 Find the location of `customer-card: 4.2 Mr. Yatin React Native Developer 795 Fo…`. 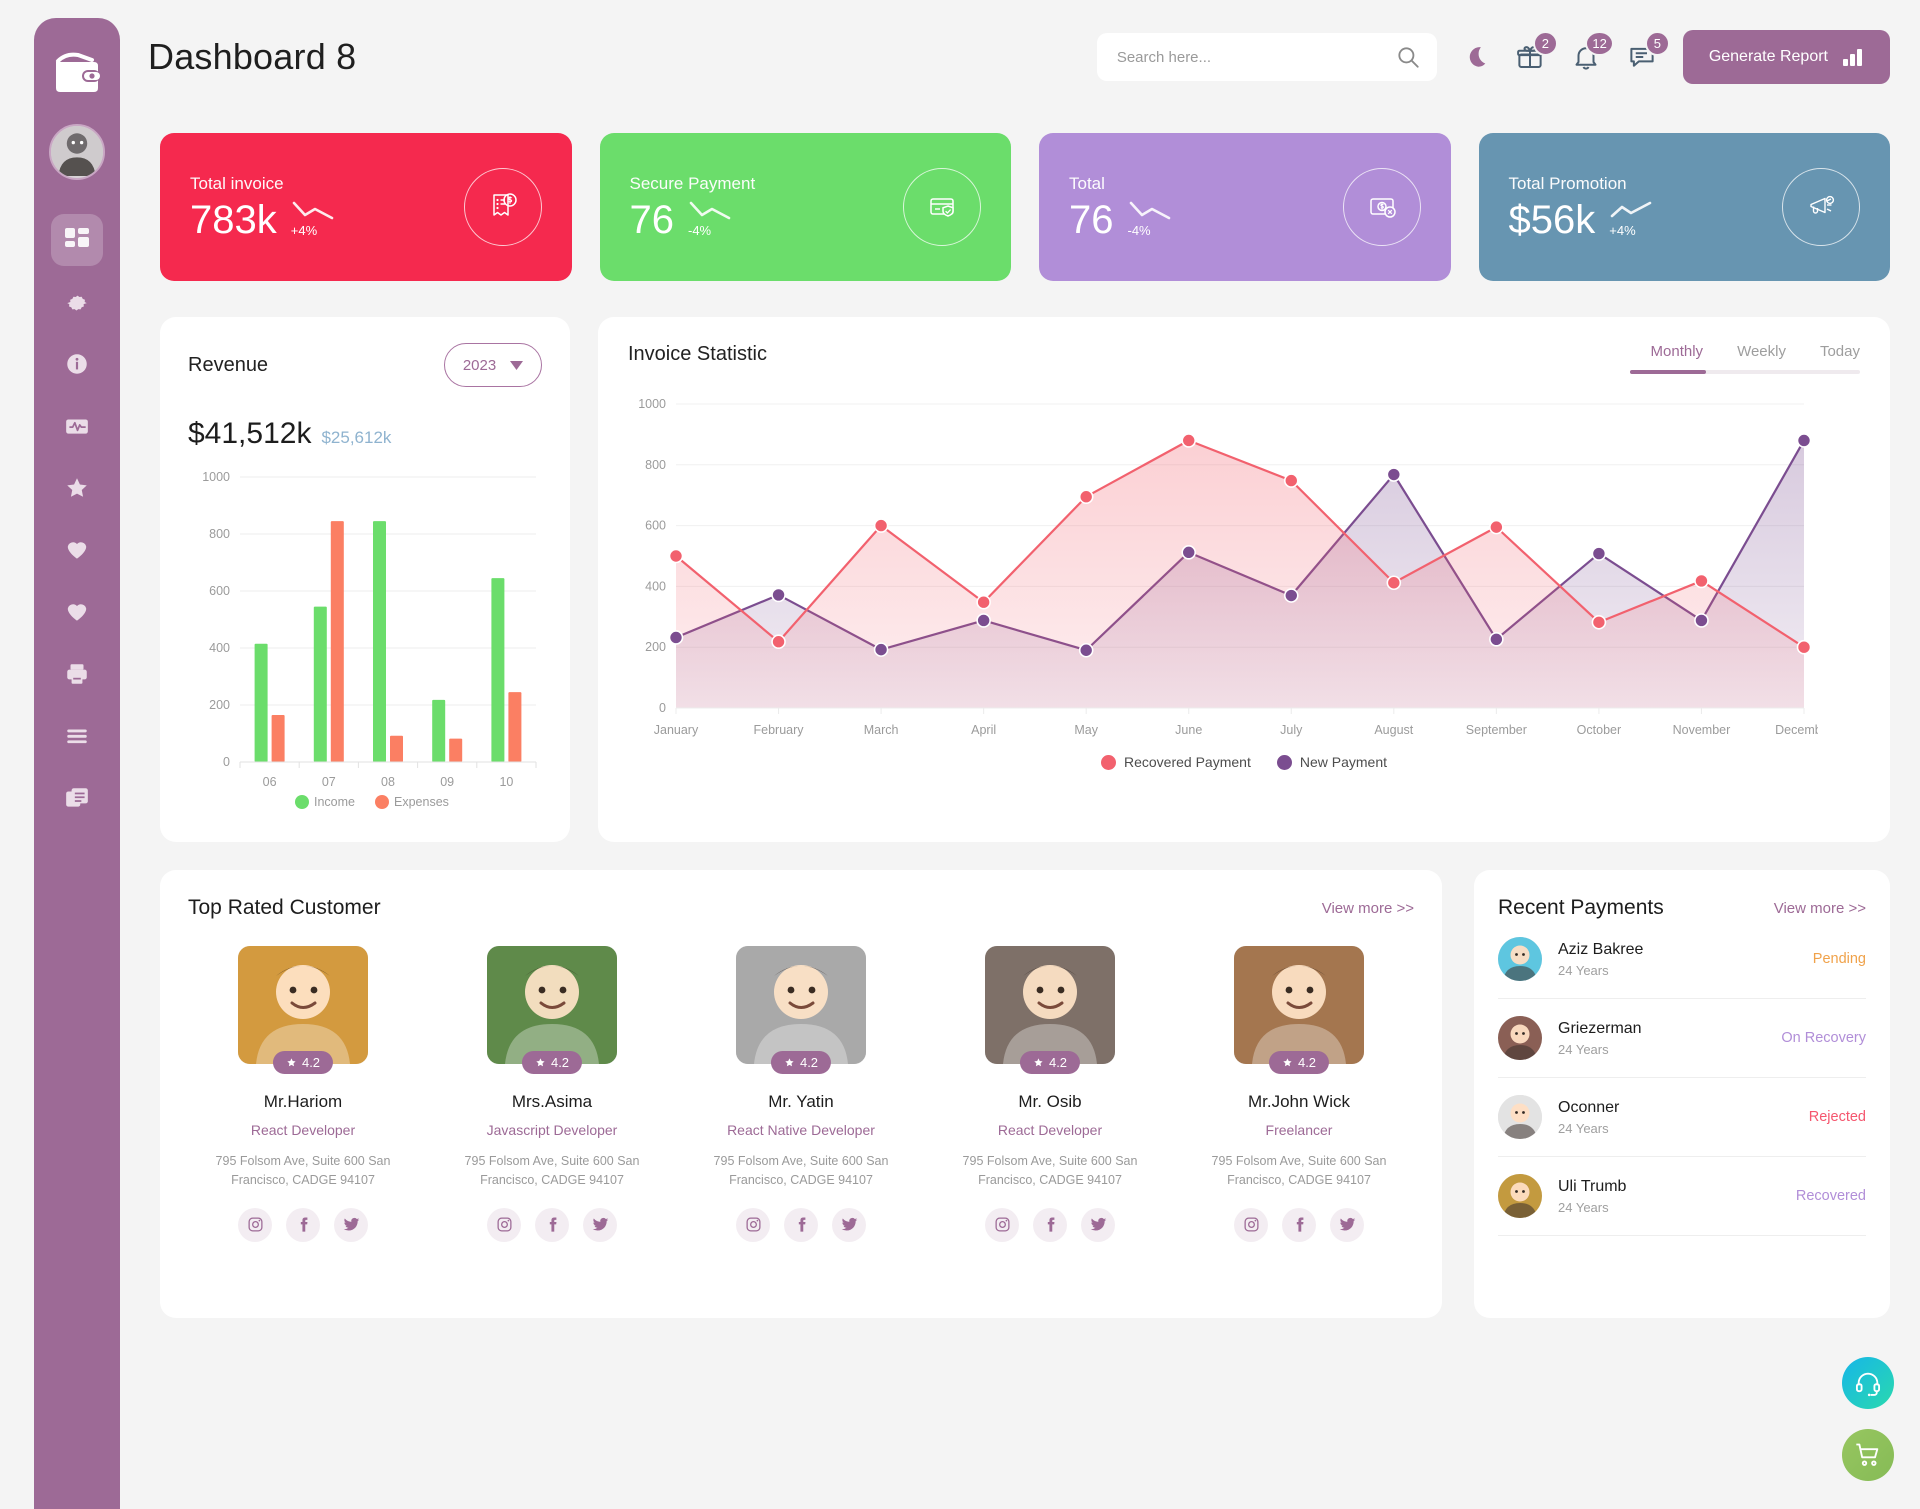

customer-card: 4.2 Mr. Yatin React Native Developer 795 Fo… is located at coordinates (801, 1094).